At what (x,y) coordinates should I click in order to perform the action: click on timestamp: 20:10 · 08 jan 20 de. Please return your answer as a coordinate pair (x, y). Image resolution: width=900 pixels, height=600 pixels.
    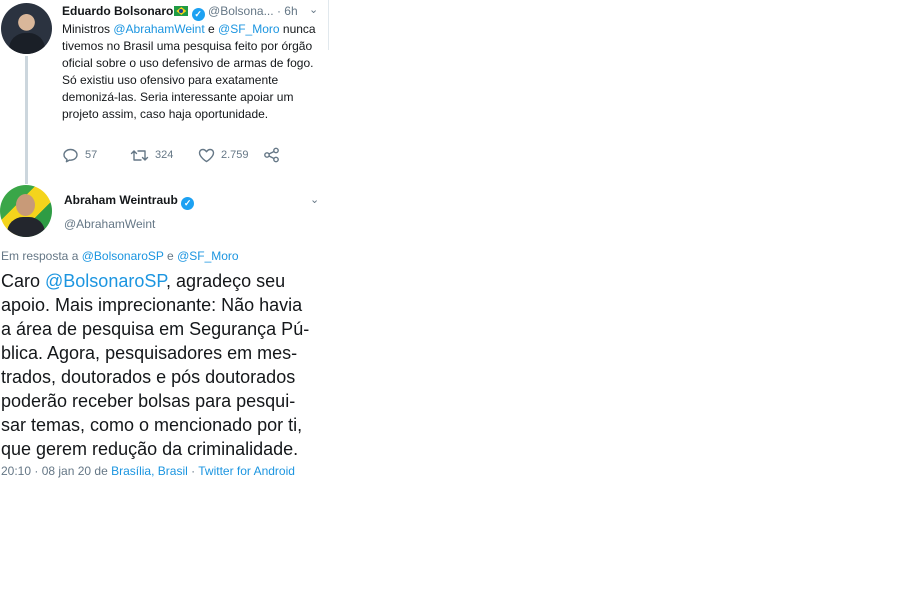
    Looking at the image, I should click on (56, 471).